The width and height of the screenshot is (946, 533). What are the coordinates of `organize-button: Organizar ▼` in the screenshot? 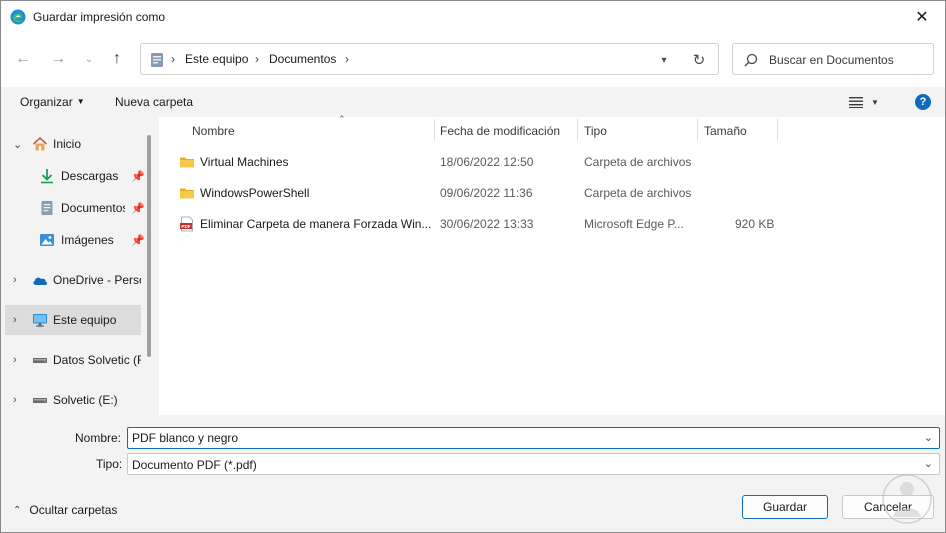 It's located at (52, 102).